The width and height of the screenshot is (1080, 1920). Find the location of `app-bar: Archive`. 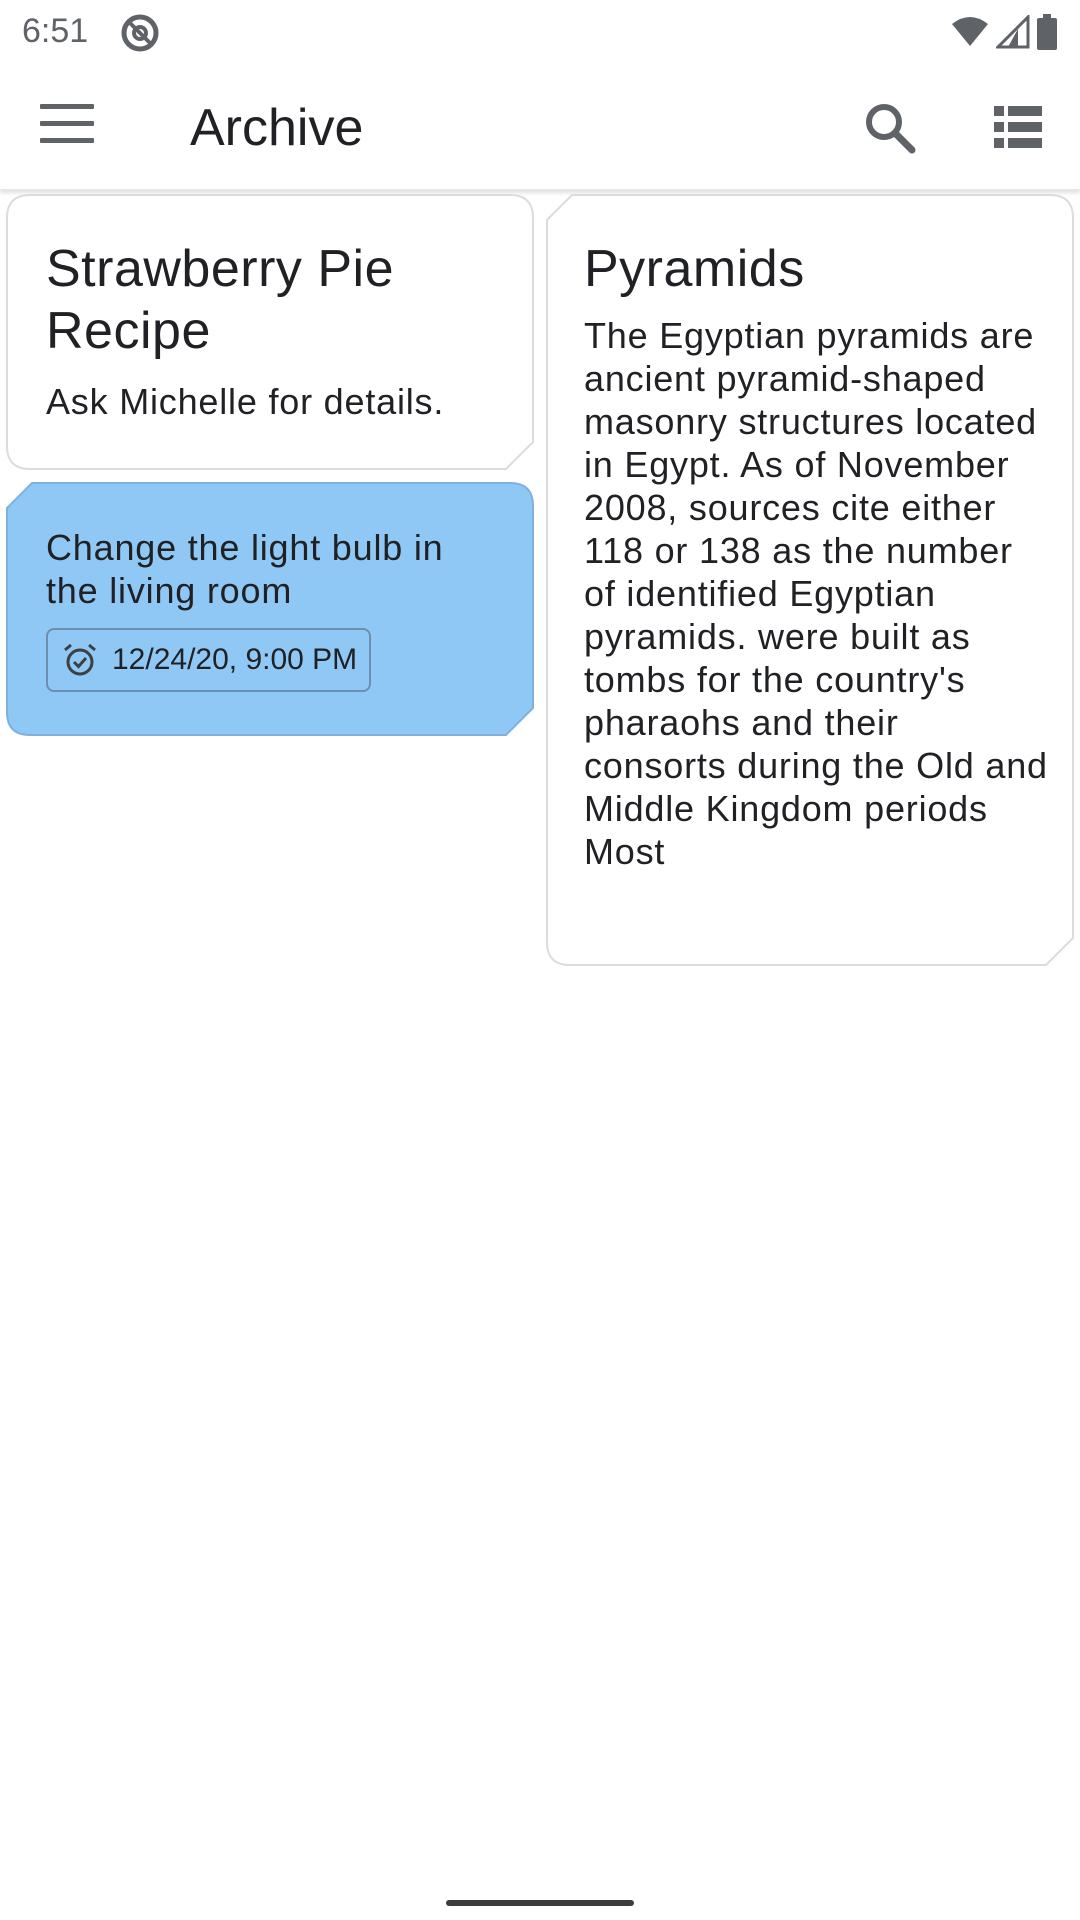

app-bar: Archive is located at coordinates (540, 127).